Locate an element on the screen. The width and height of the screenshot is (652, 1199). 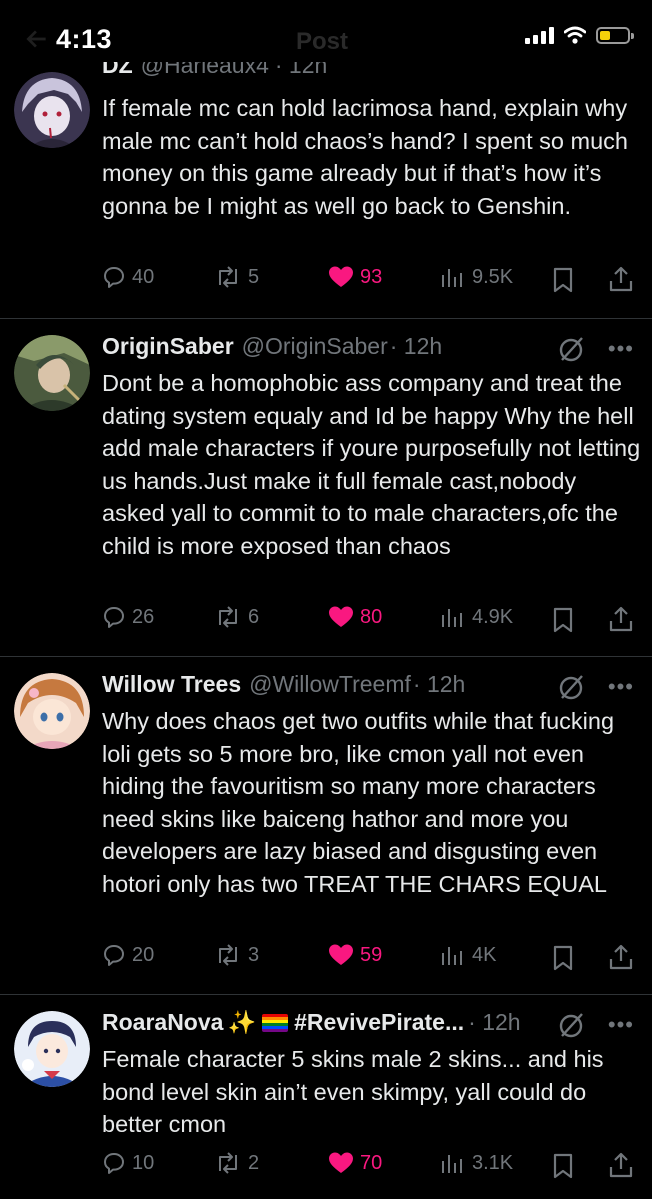
tweet-actions: 10 2 70 3.1K is located at coordinates (369, 1166).